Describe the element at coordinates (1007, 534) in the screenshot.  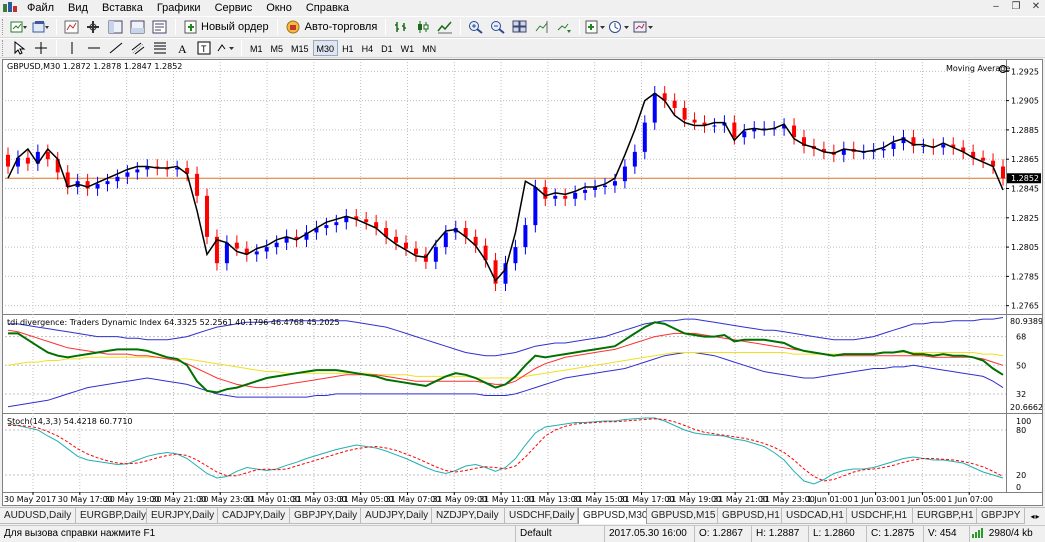
I see `status-traffic: 2980/4 kb` at that location.